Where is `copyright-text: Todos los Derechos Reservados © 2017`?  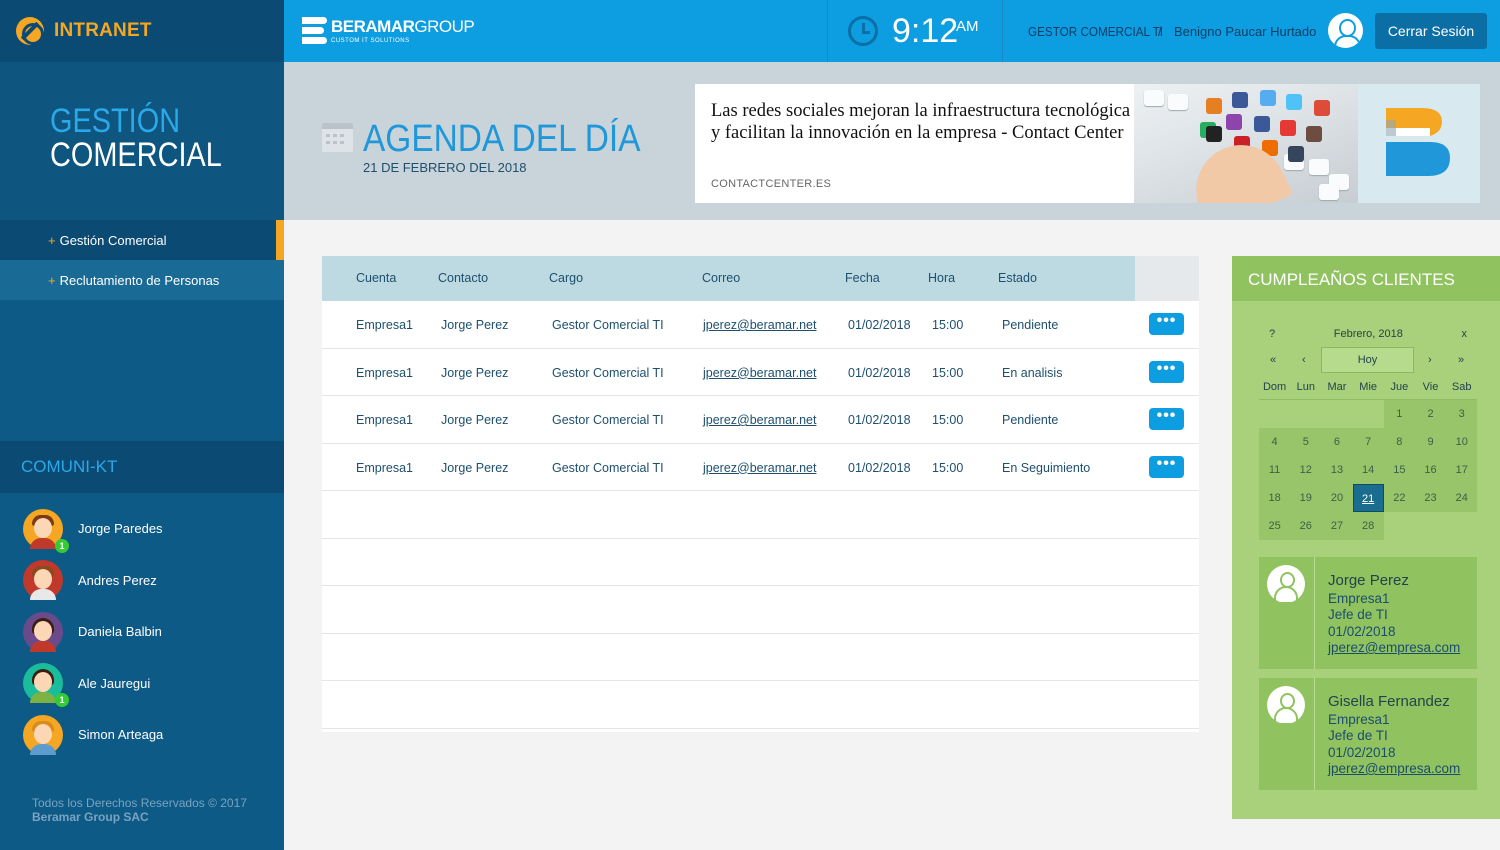
copyright-text: Todos los Derechos Reservados © 2017 is located at coordinates (139, 803).